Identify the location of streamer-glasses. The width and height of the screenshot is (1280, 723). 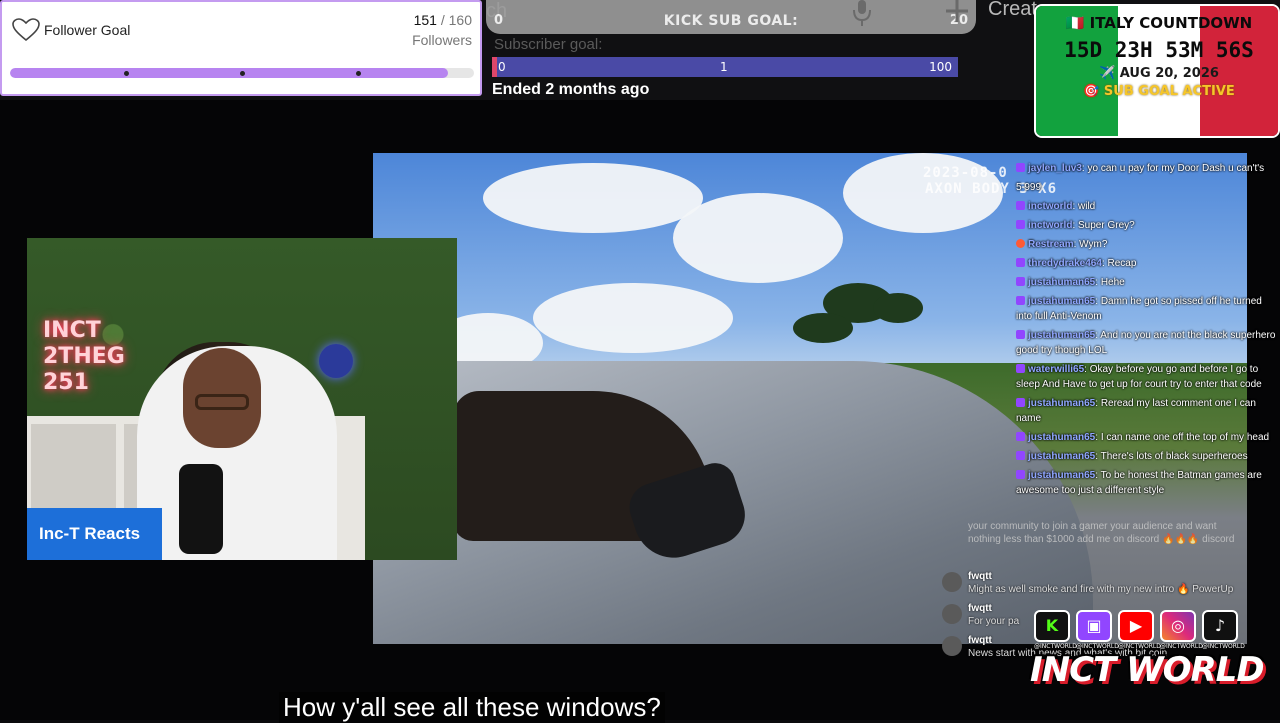
(222, 402).